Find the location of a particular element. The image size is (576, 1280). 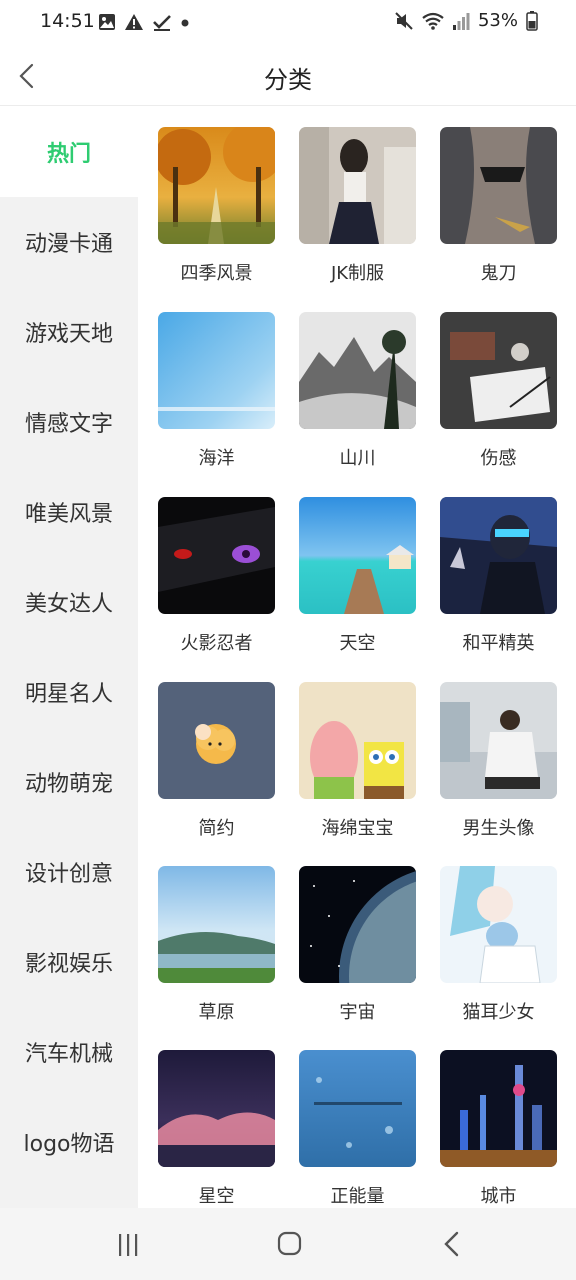

app-header: 分类 is located at coordinates (288, 77).